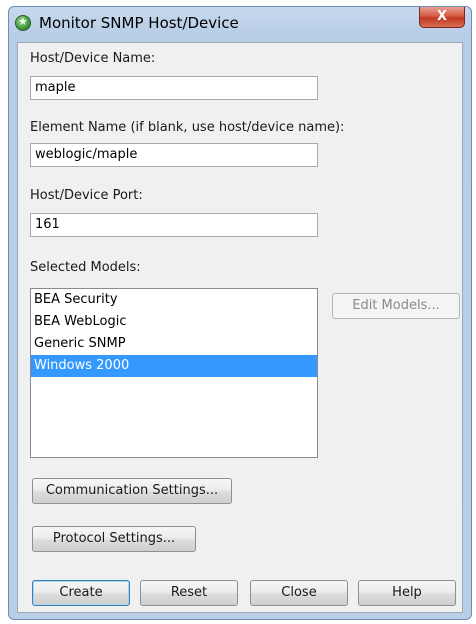 The height and width of the screenshot is (624, 476). What do you see at coordinates (174, 322) in the screenshot?
I see `list-item-bea-weblogic: BEA WebLogic` at bounding box center [174, 322].